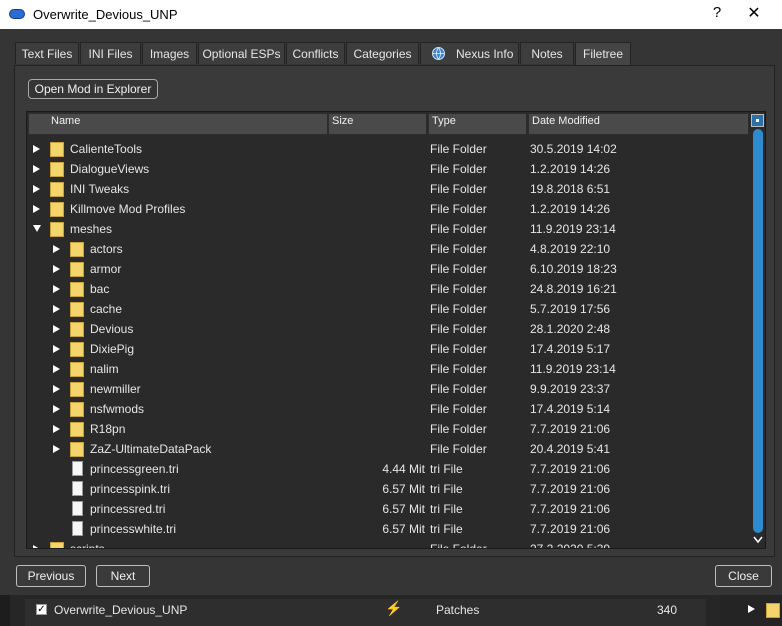 This screenshot has height=626, width=782. I want to click on row-name: Devious, so click(112, 329).